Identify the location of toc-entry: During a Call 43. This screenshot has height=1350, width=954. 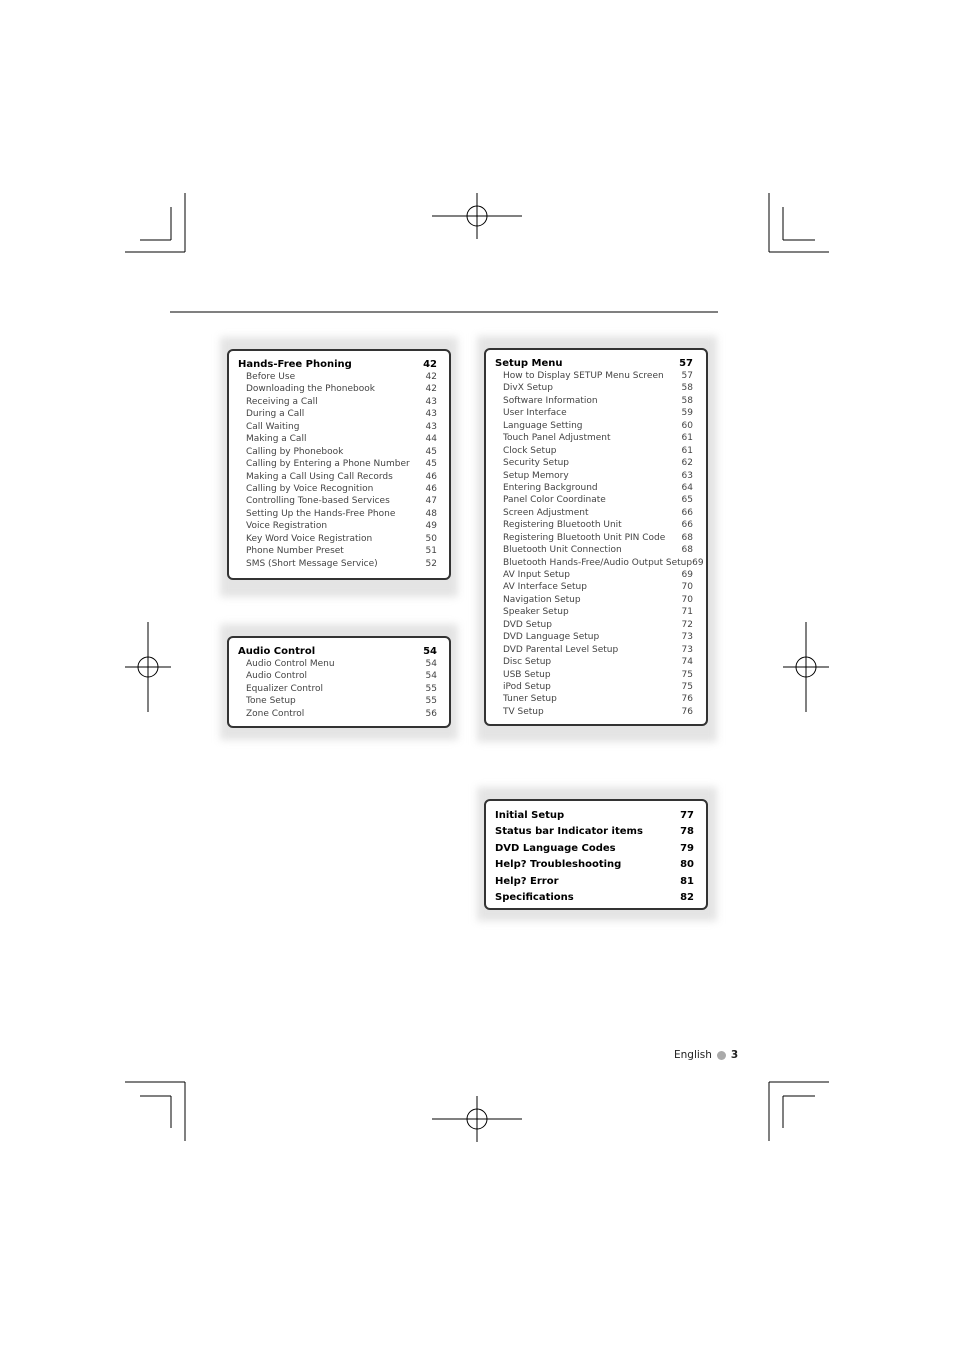
(337, 414).